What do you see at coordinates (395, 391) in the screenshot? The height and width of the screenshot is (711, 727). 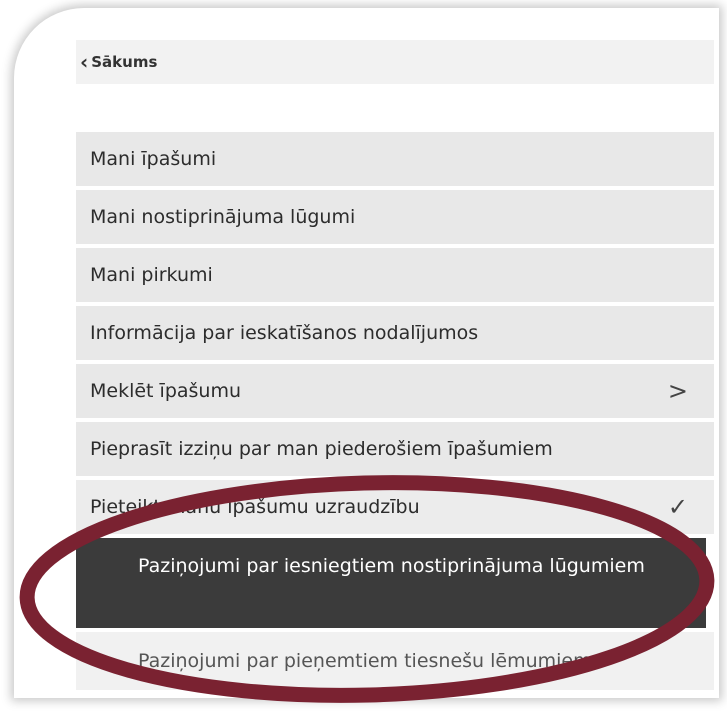 I see `menu-item-search-property: Meklēt īpašumu >` at bounding box center [395, 391].